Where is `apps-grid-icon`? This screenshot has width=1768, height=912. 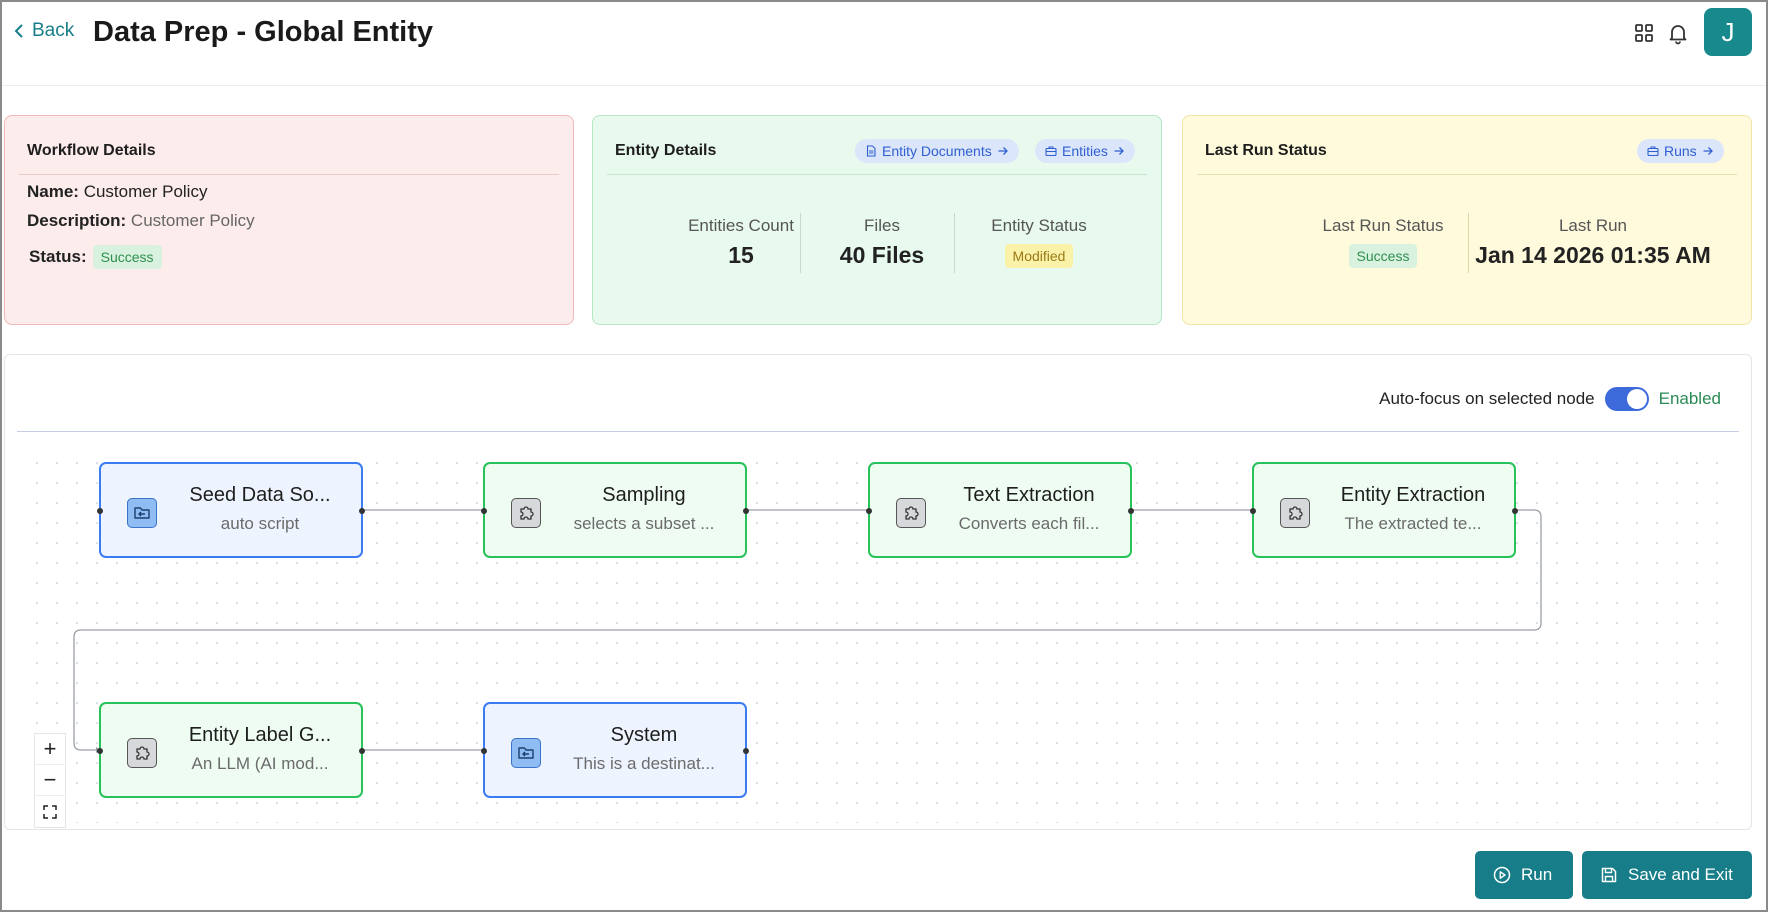 apps-grid-icon is located at coordinates (1644, 33).